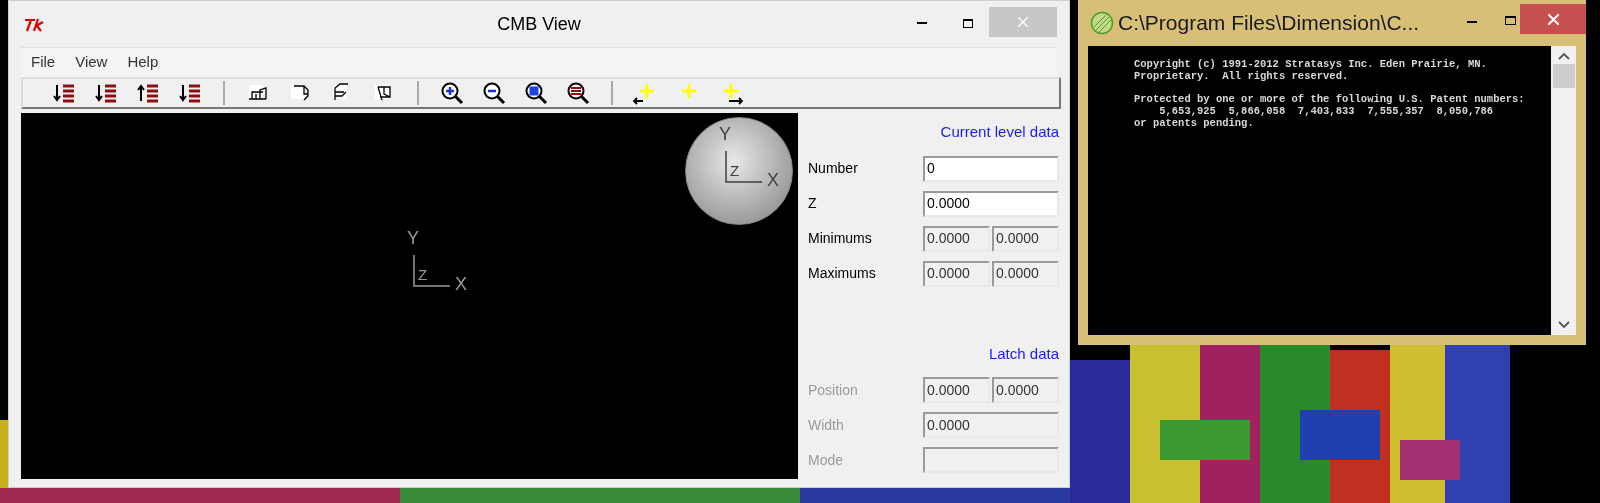 The image size is (1600, 503). I want to click on field-value: 0, so click(931, 168).